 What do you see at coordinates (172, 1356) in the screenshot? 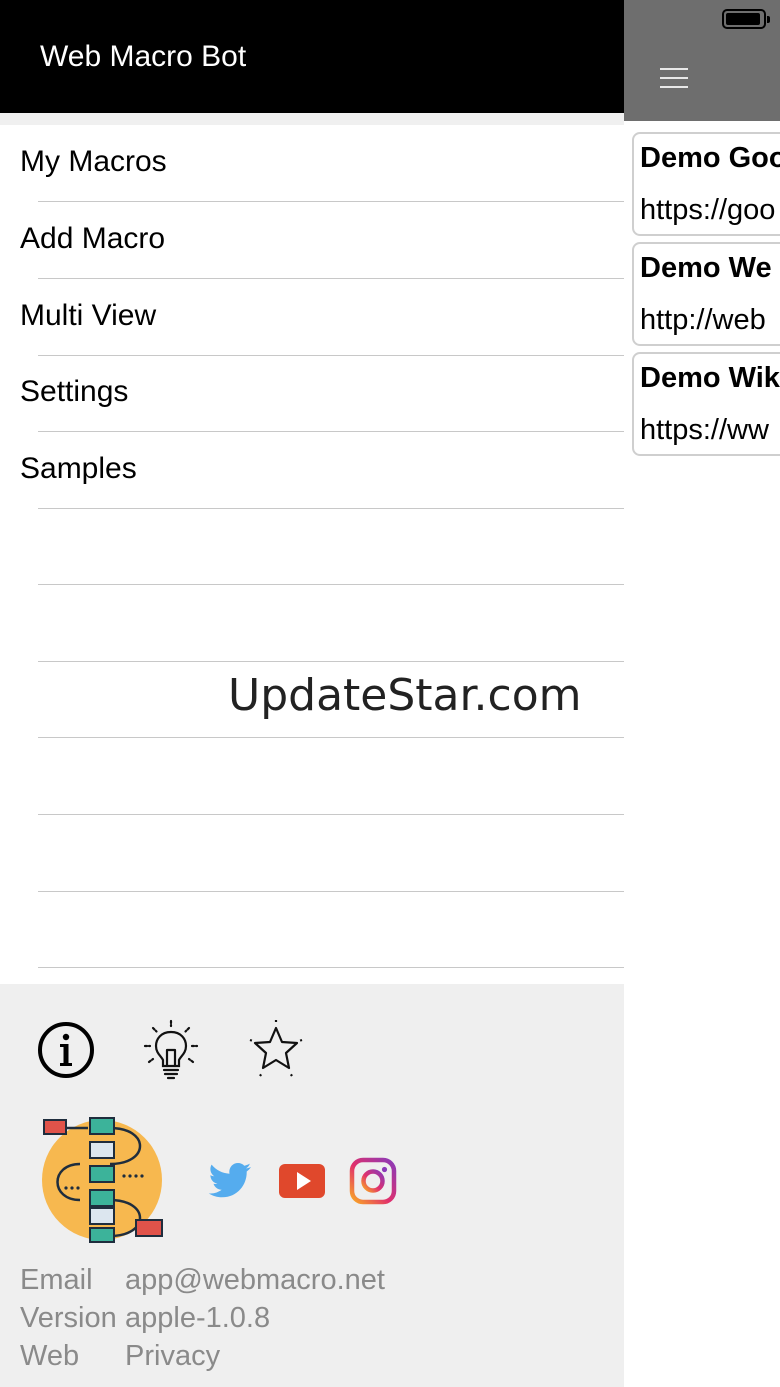
I see `privacy-link: Privacy` at bounding box center [172, 1356].